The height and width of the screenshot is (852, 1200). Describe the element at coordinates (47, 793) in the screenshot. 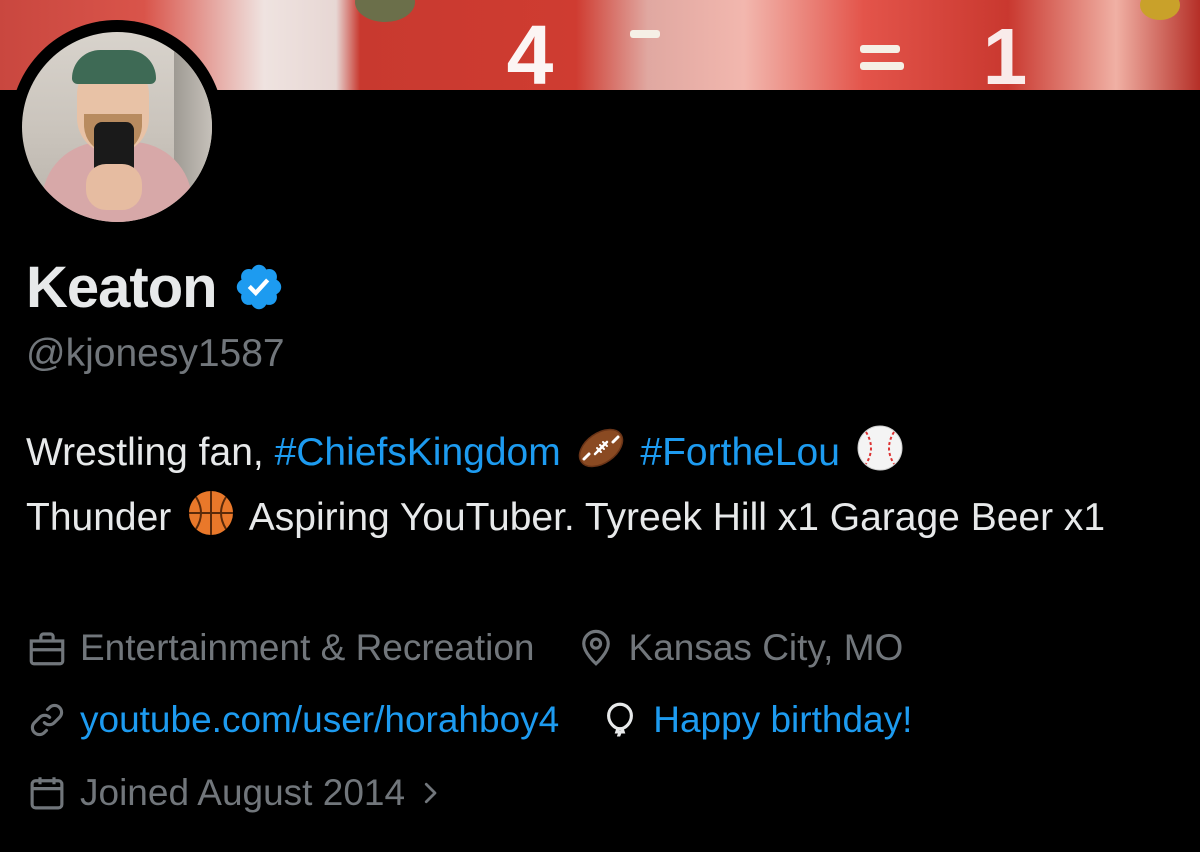

I see `calendar-icon` at that location.